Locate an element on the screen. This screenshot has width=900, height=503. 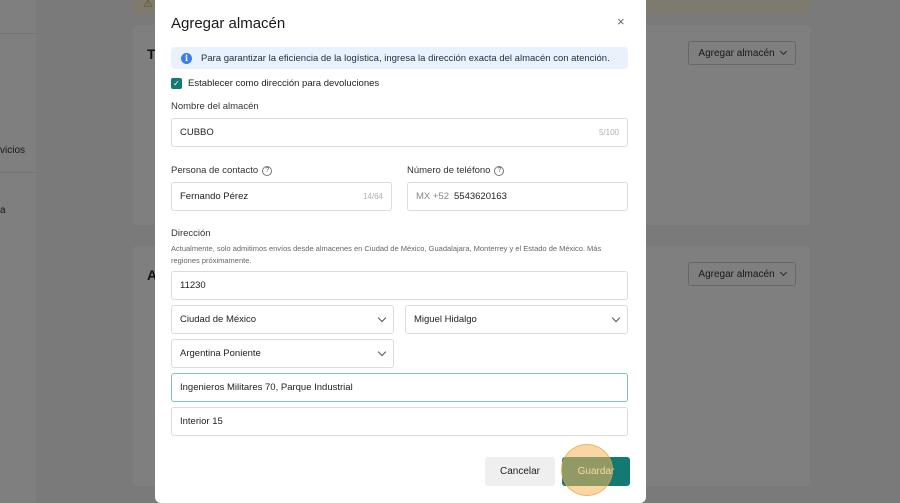
postal-code-input: 11230 is located at coordinates (399, 285).